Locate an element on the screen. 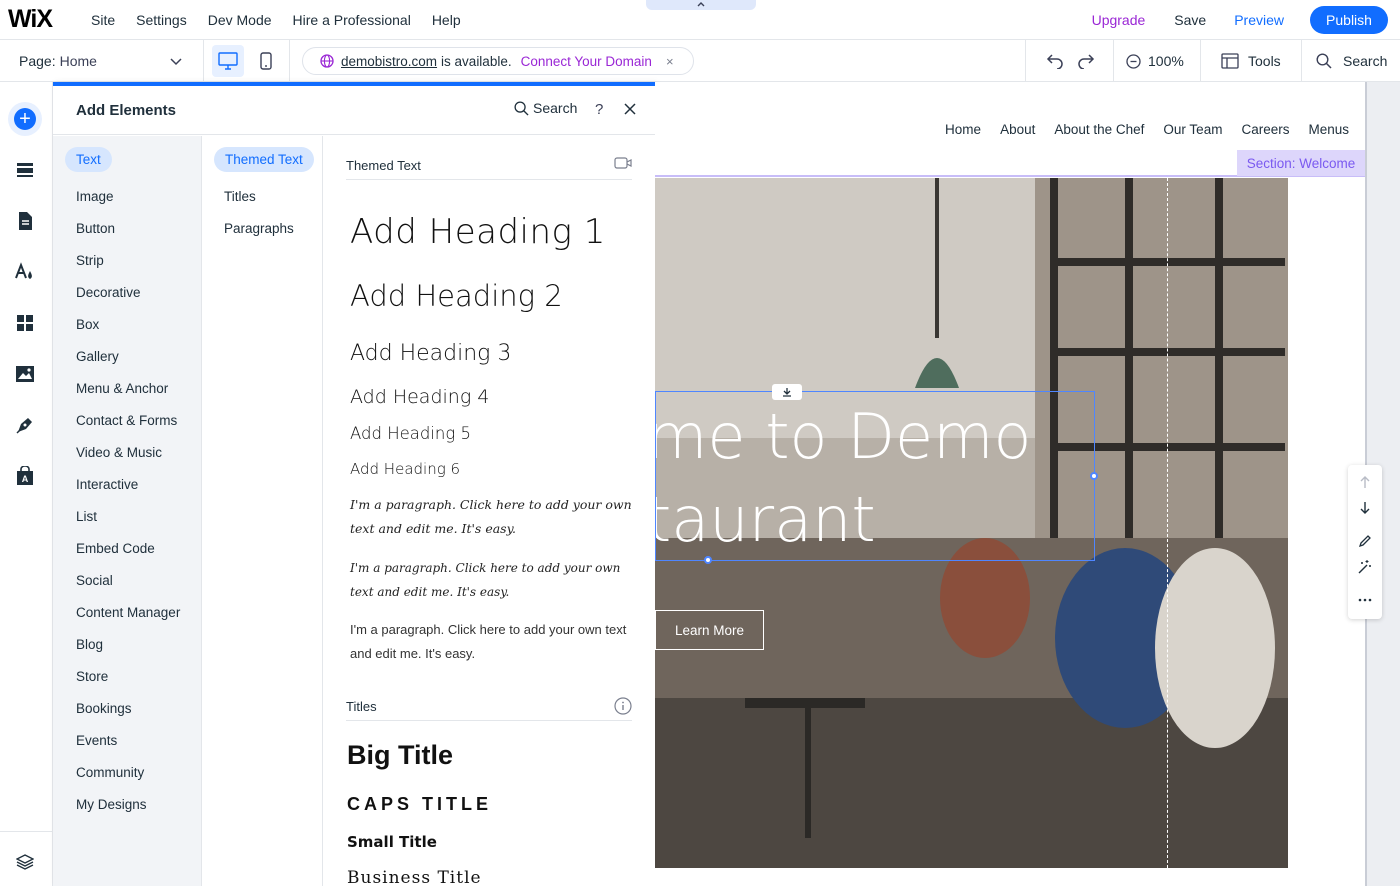 The width and height of the screenshot is (1400, 886). category-text: Text is located at coordinates (88, 159).